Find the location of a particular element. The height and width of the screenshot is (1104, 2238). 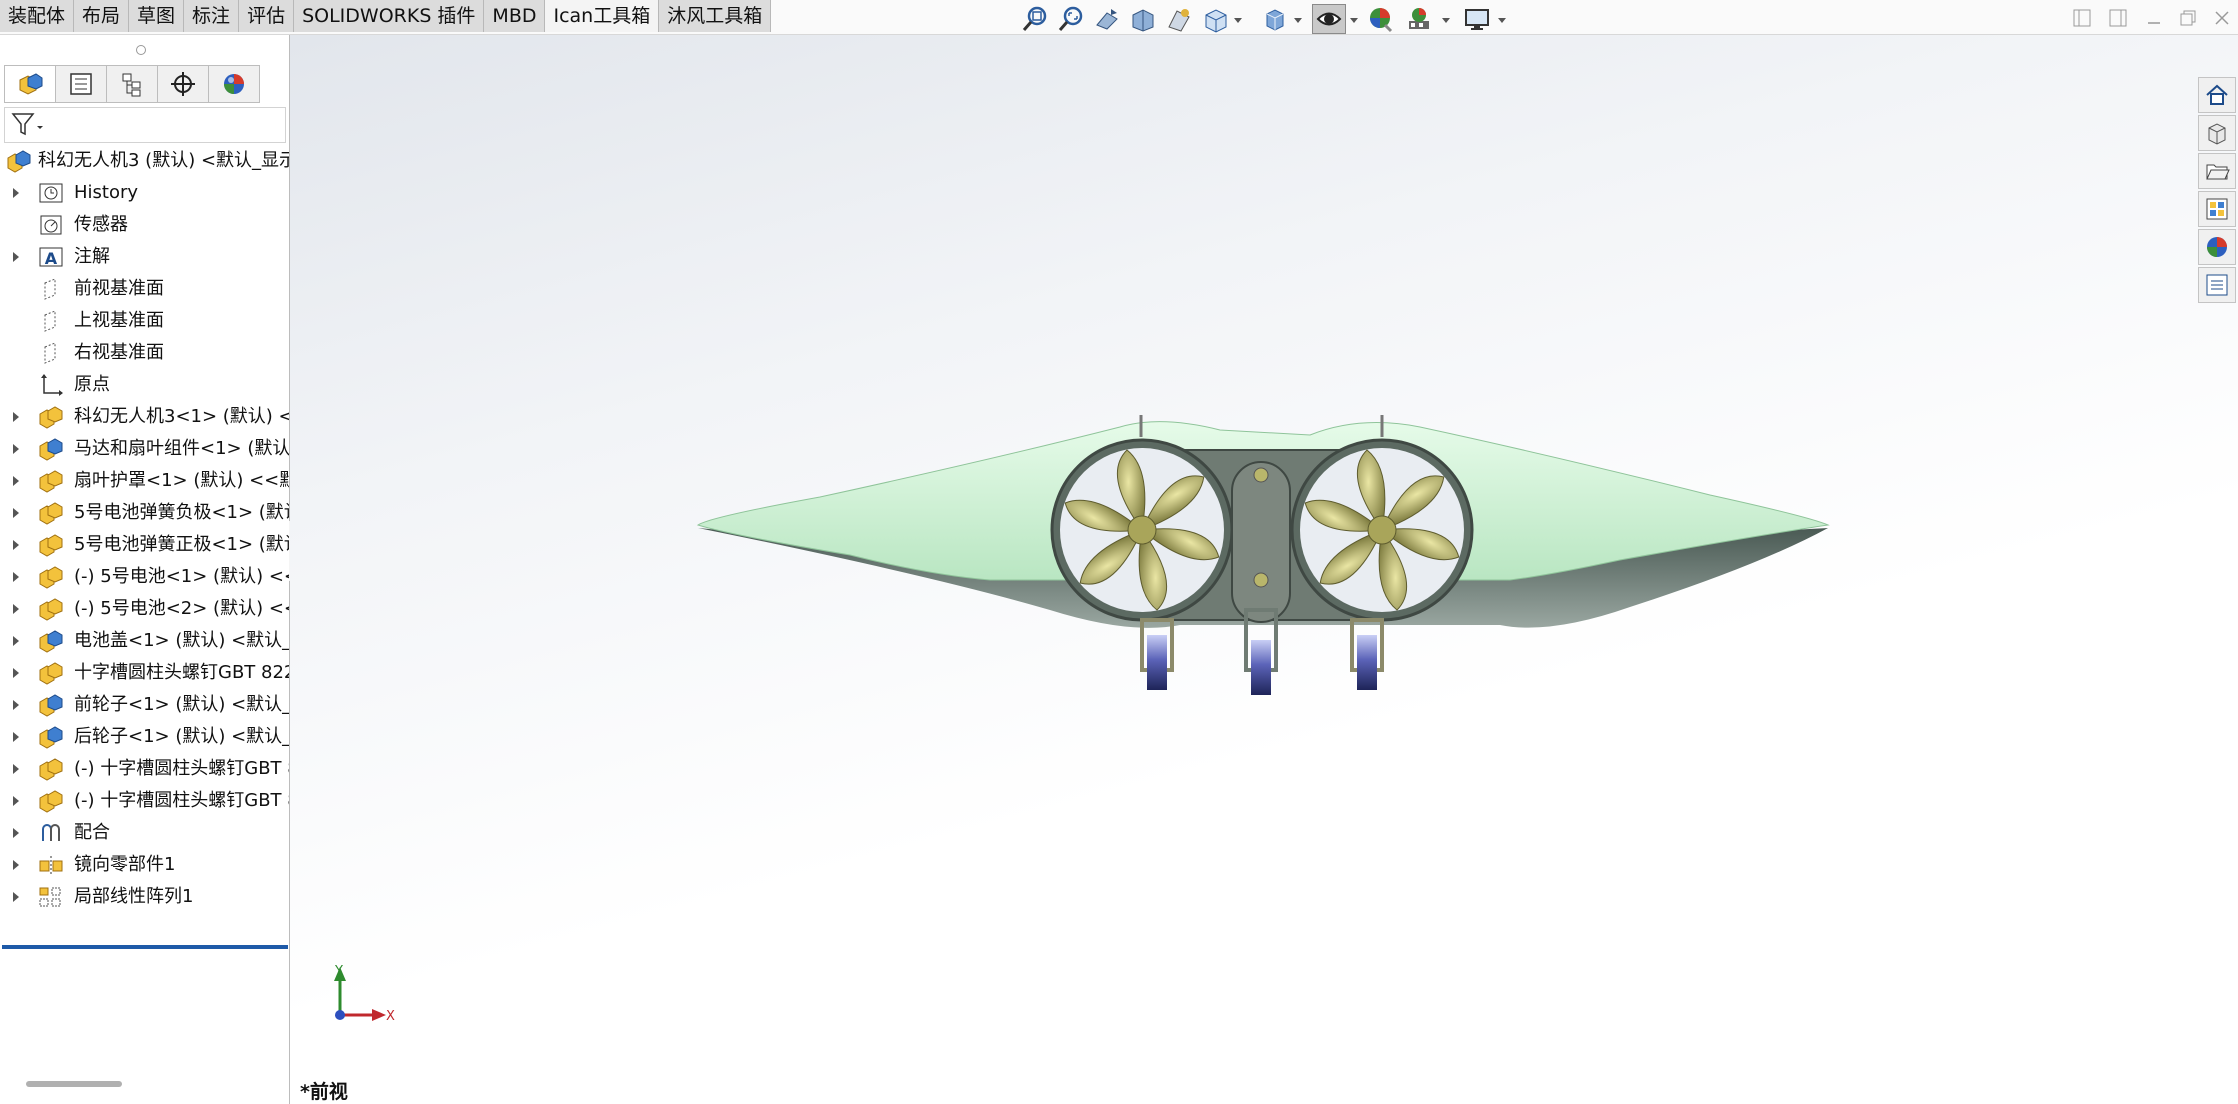

tree-filter is located at coordinates (145, 125).